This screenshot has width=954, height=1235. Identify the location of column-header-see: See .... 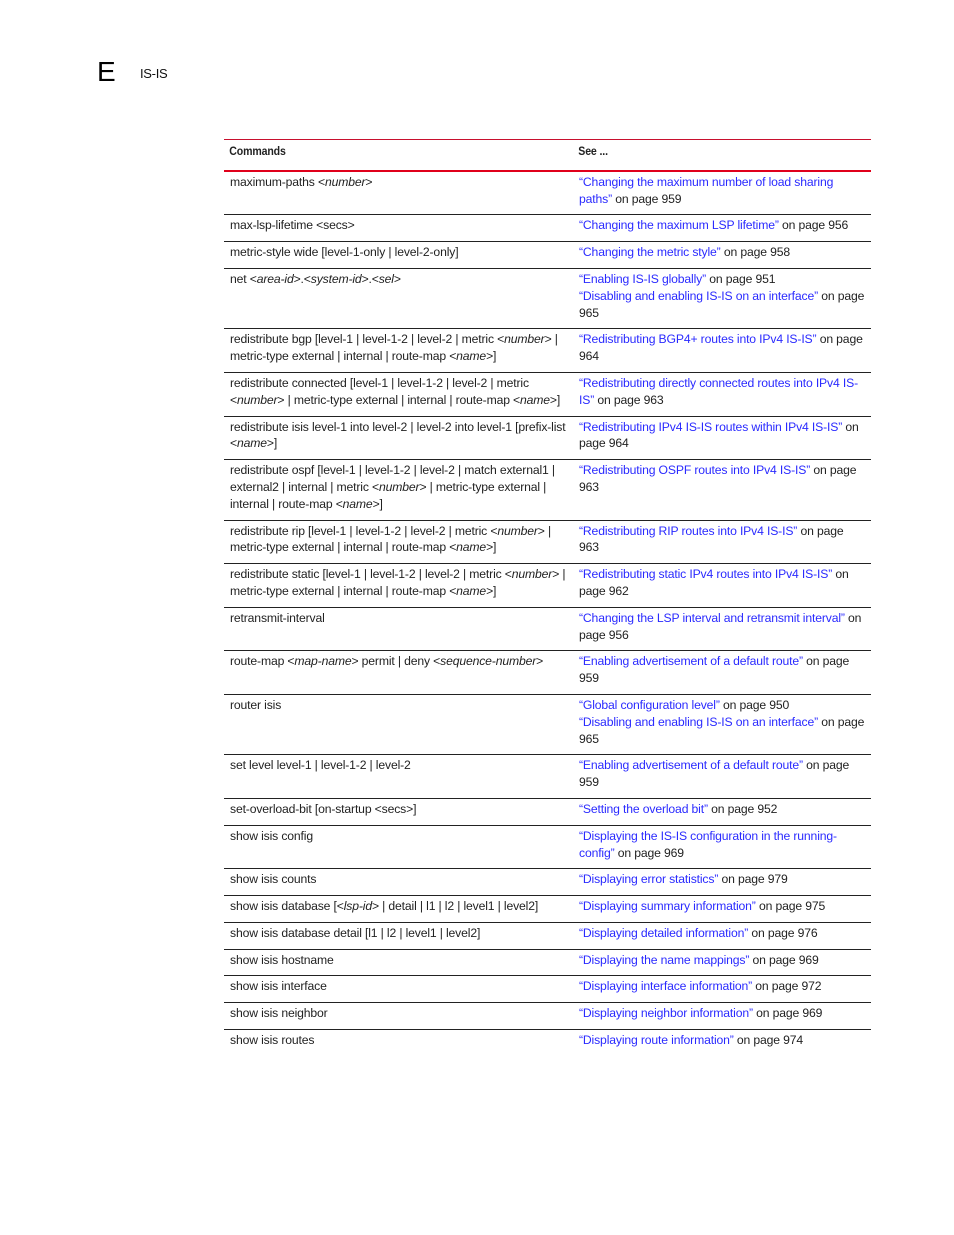
(704, 155).